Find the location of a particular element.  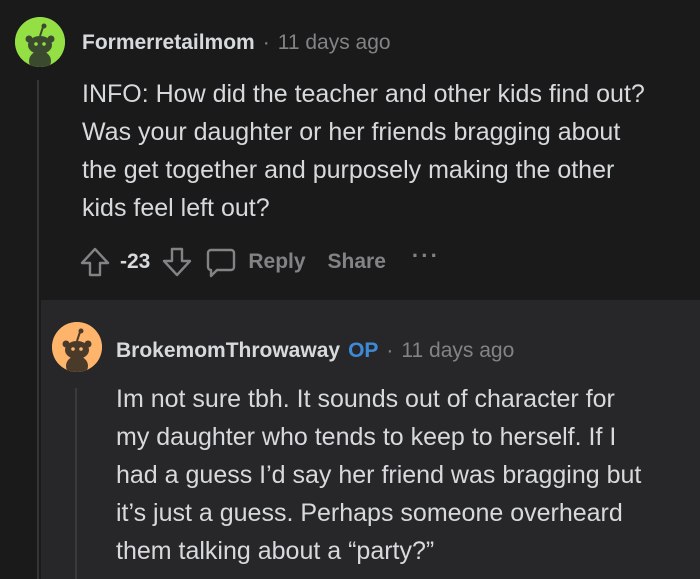

comment-action-bar: -23 Reply Share ··· is located at coordinates (259, 262).